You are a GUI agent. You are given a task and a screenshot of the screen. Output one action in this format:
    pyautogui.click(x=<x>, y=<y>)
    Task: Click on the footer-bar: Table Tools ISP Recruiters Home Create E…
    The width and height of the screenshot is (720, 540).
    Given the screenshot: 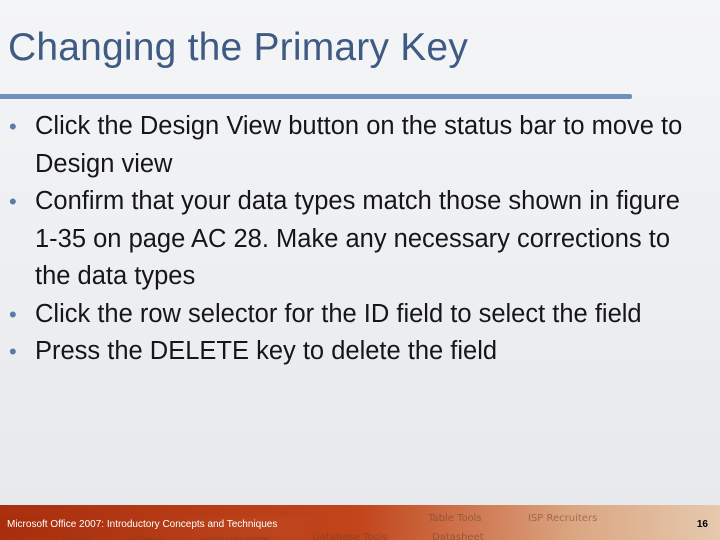 What is the action you would take?
    pyautogui.click(x=360, y=522)
    